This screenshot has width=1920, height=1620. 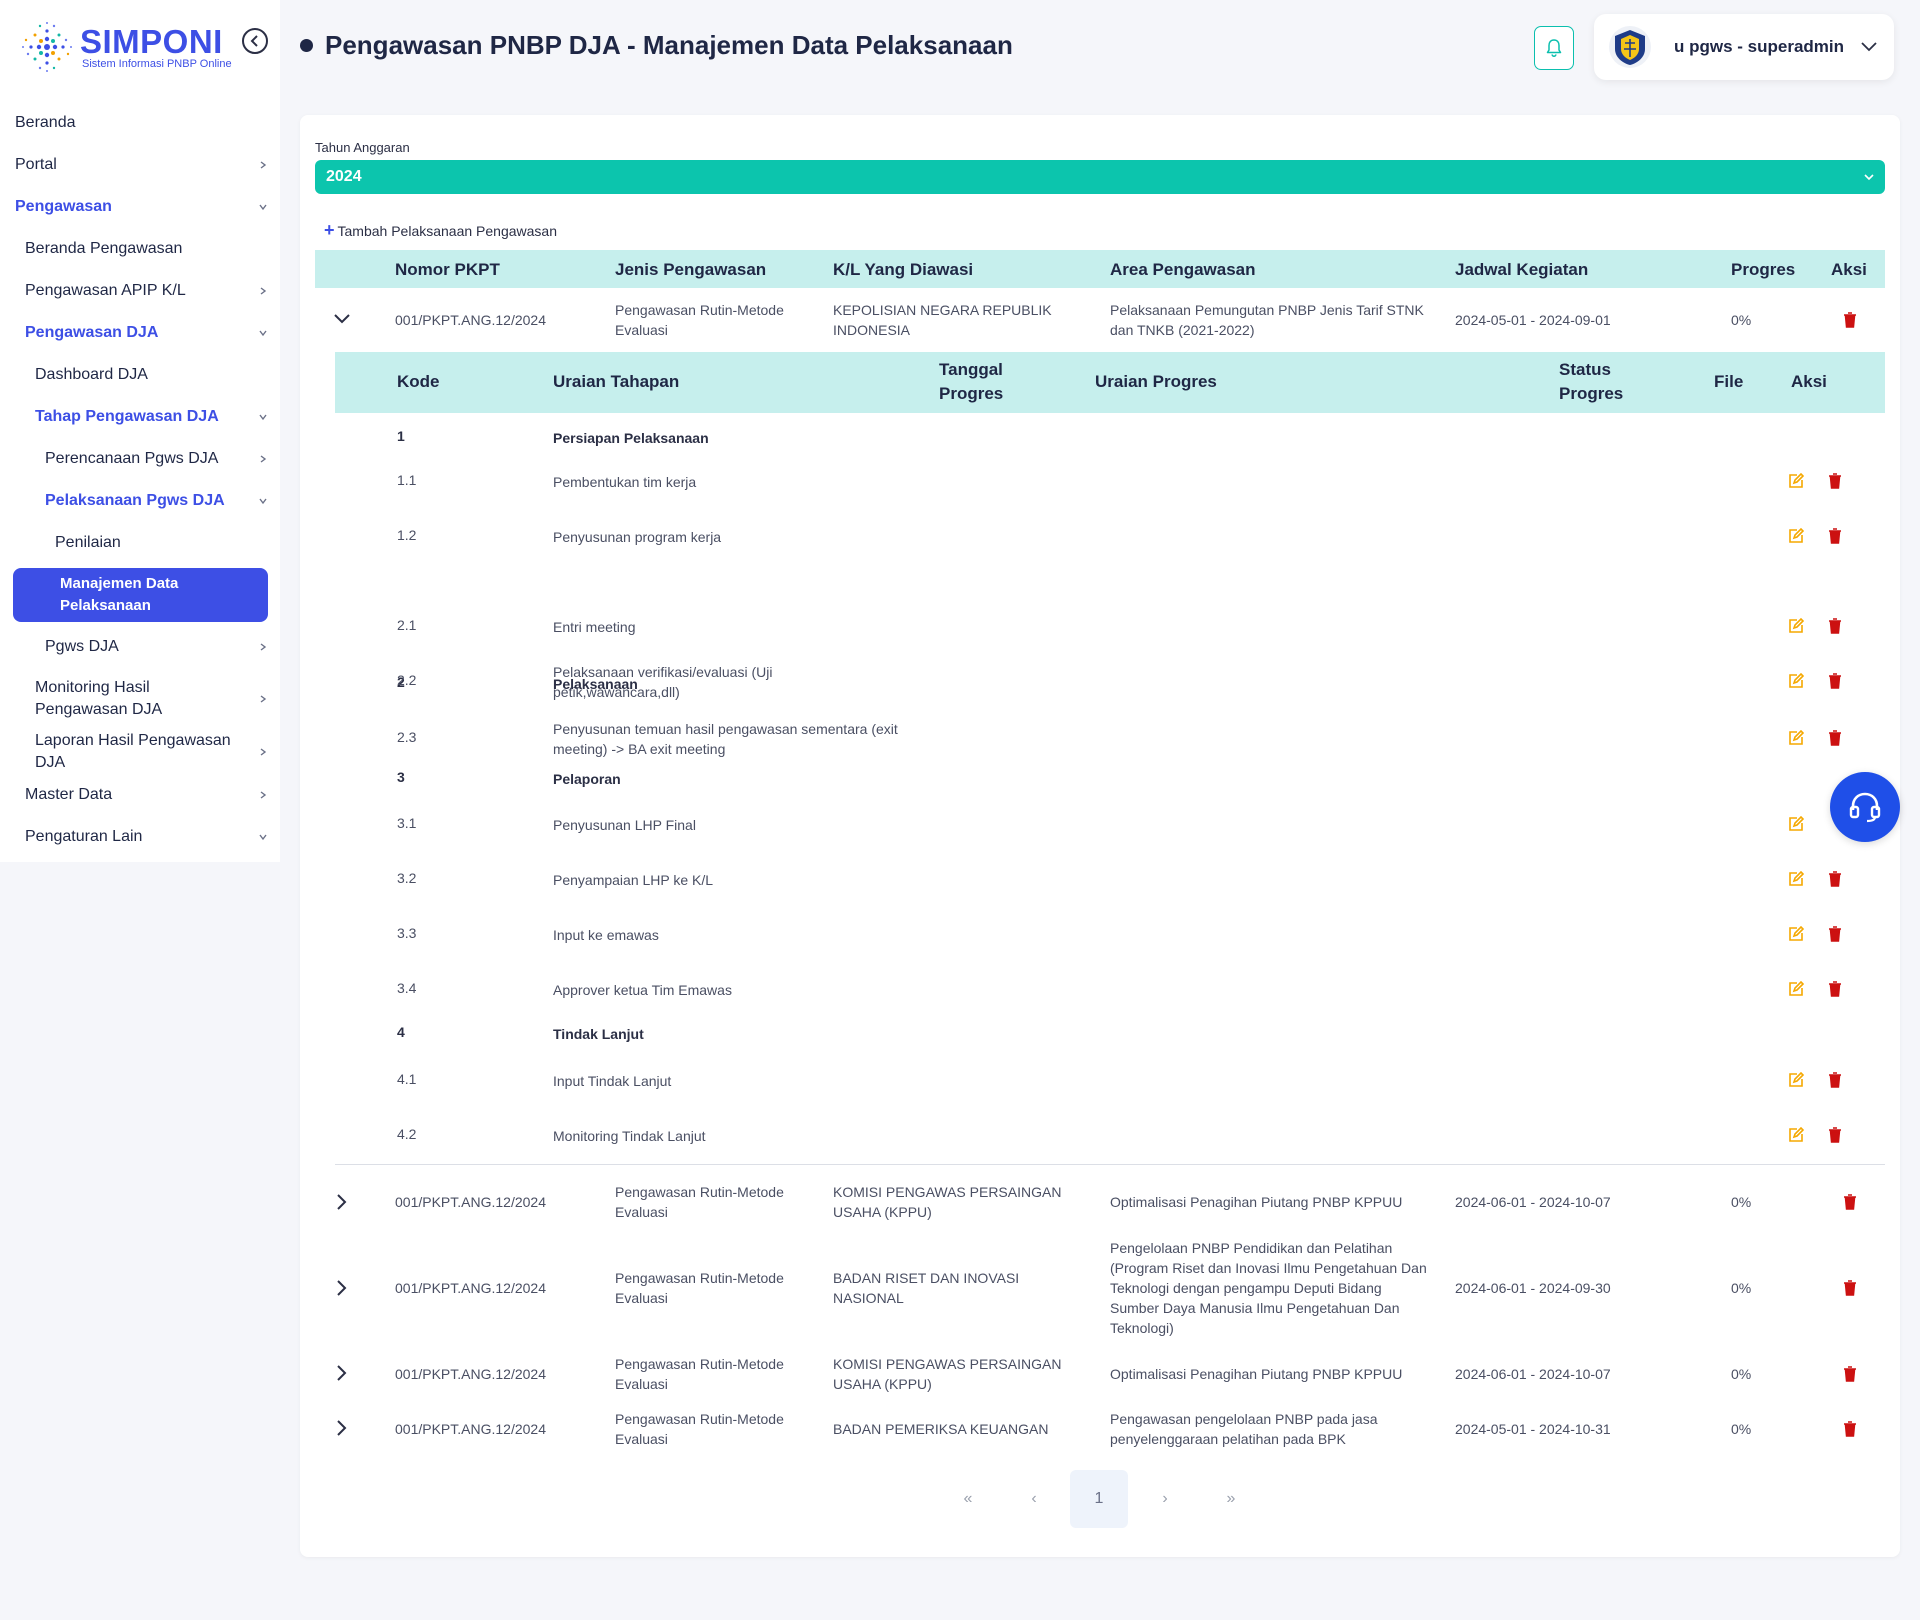 I want to click on column-header-jadwal: Jadwal Kegiatan, so click(x=1521, y=270).